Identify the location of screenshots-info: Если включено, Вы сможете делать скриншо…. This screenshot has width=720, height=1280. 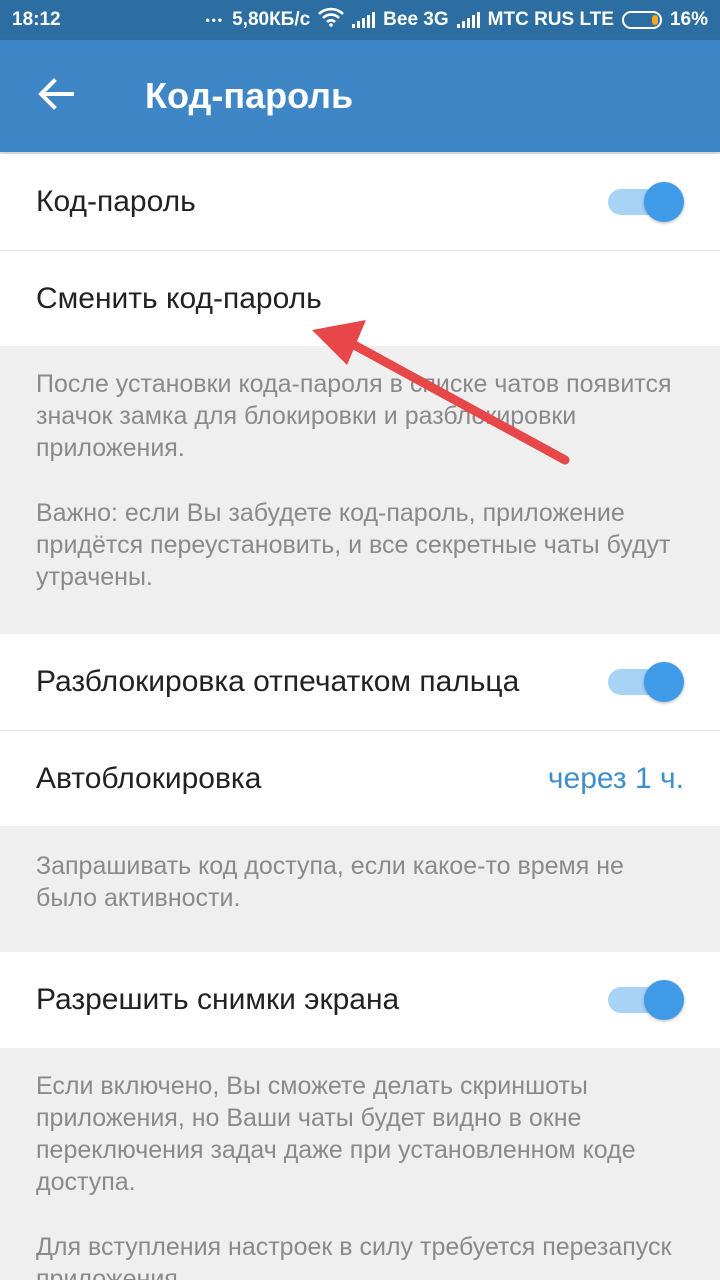
(361, 1175).